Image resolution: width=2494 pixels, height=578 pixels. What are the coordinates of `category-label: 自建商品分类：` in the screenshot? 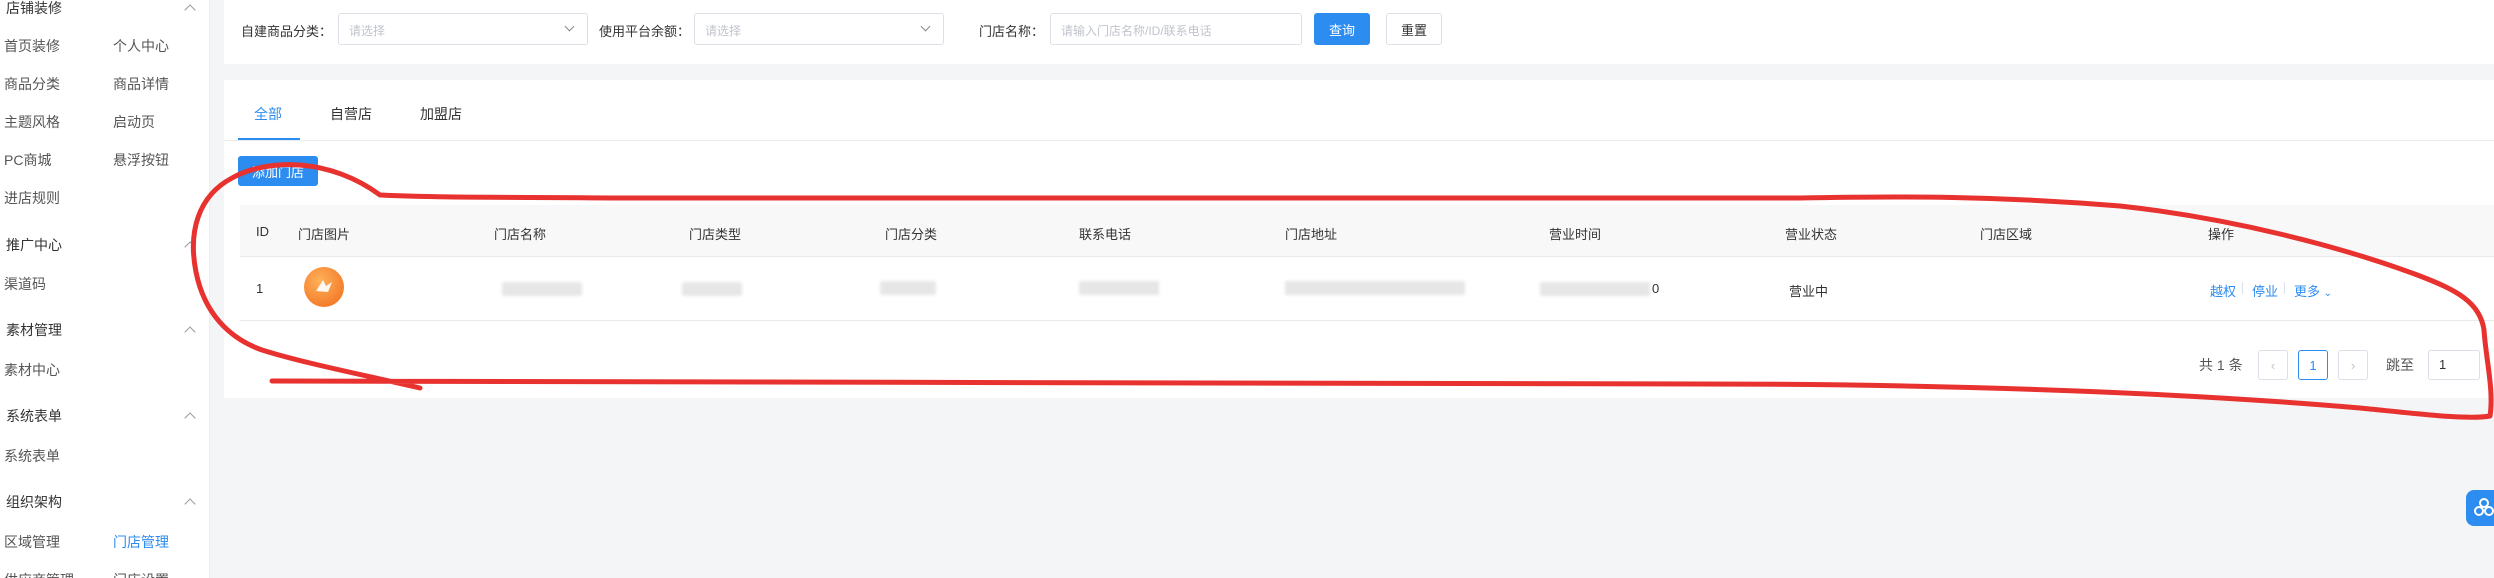 It's located at (287, 31).